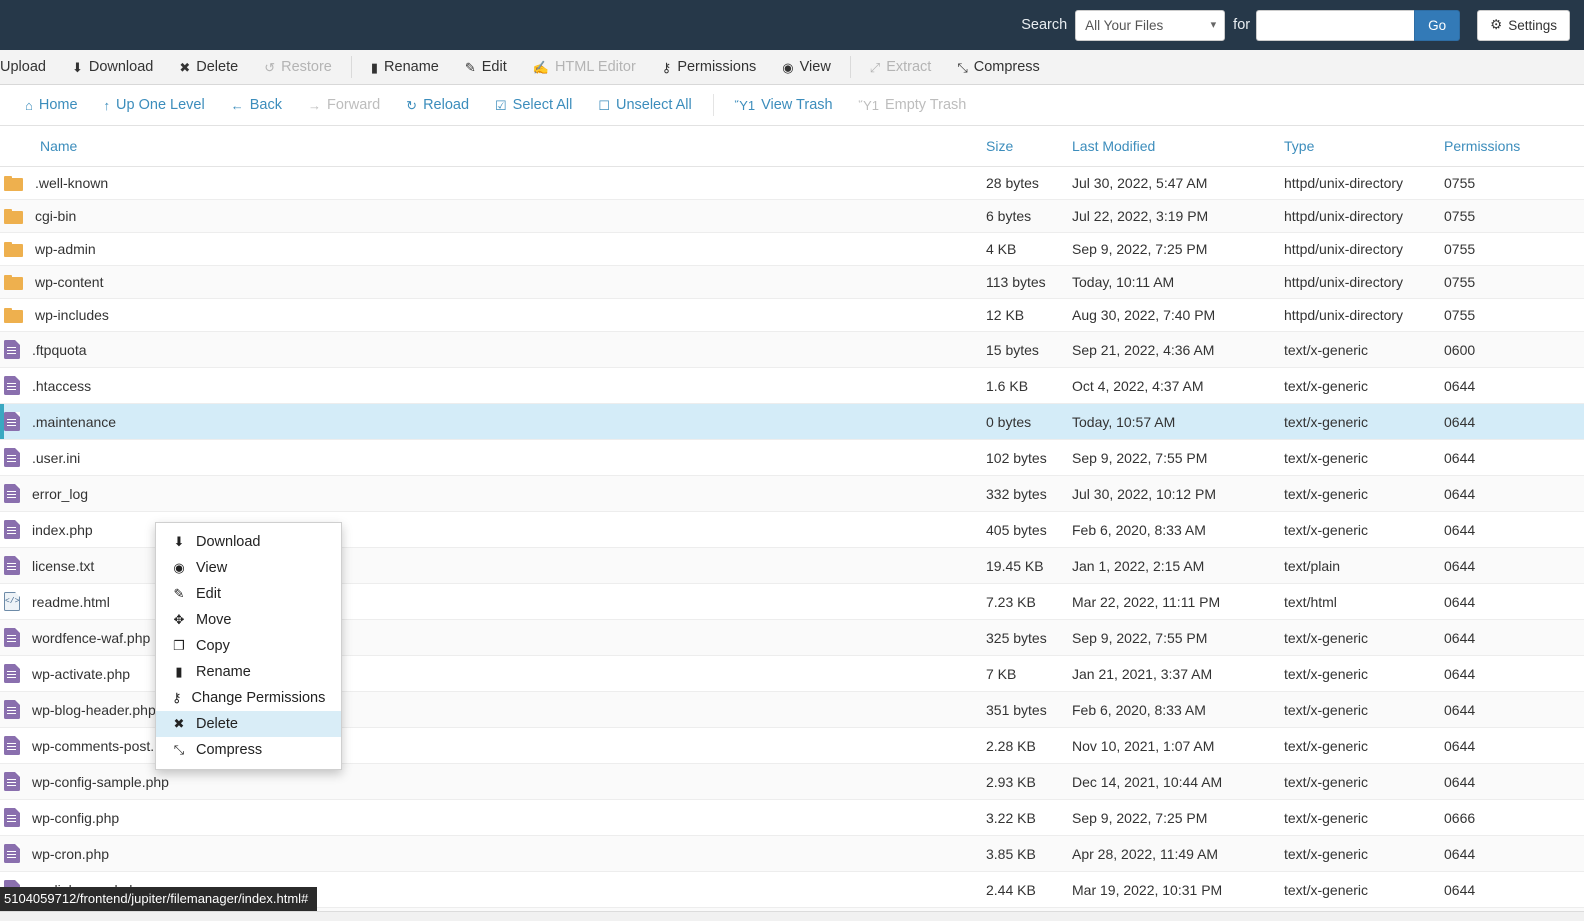 The width and height of the screenshot is (1584, 921). What do you see at coordinates (77, 67) in the screenshot?
I see `download-icon: ⬇` at bounding box center [77, 67].